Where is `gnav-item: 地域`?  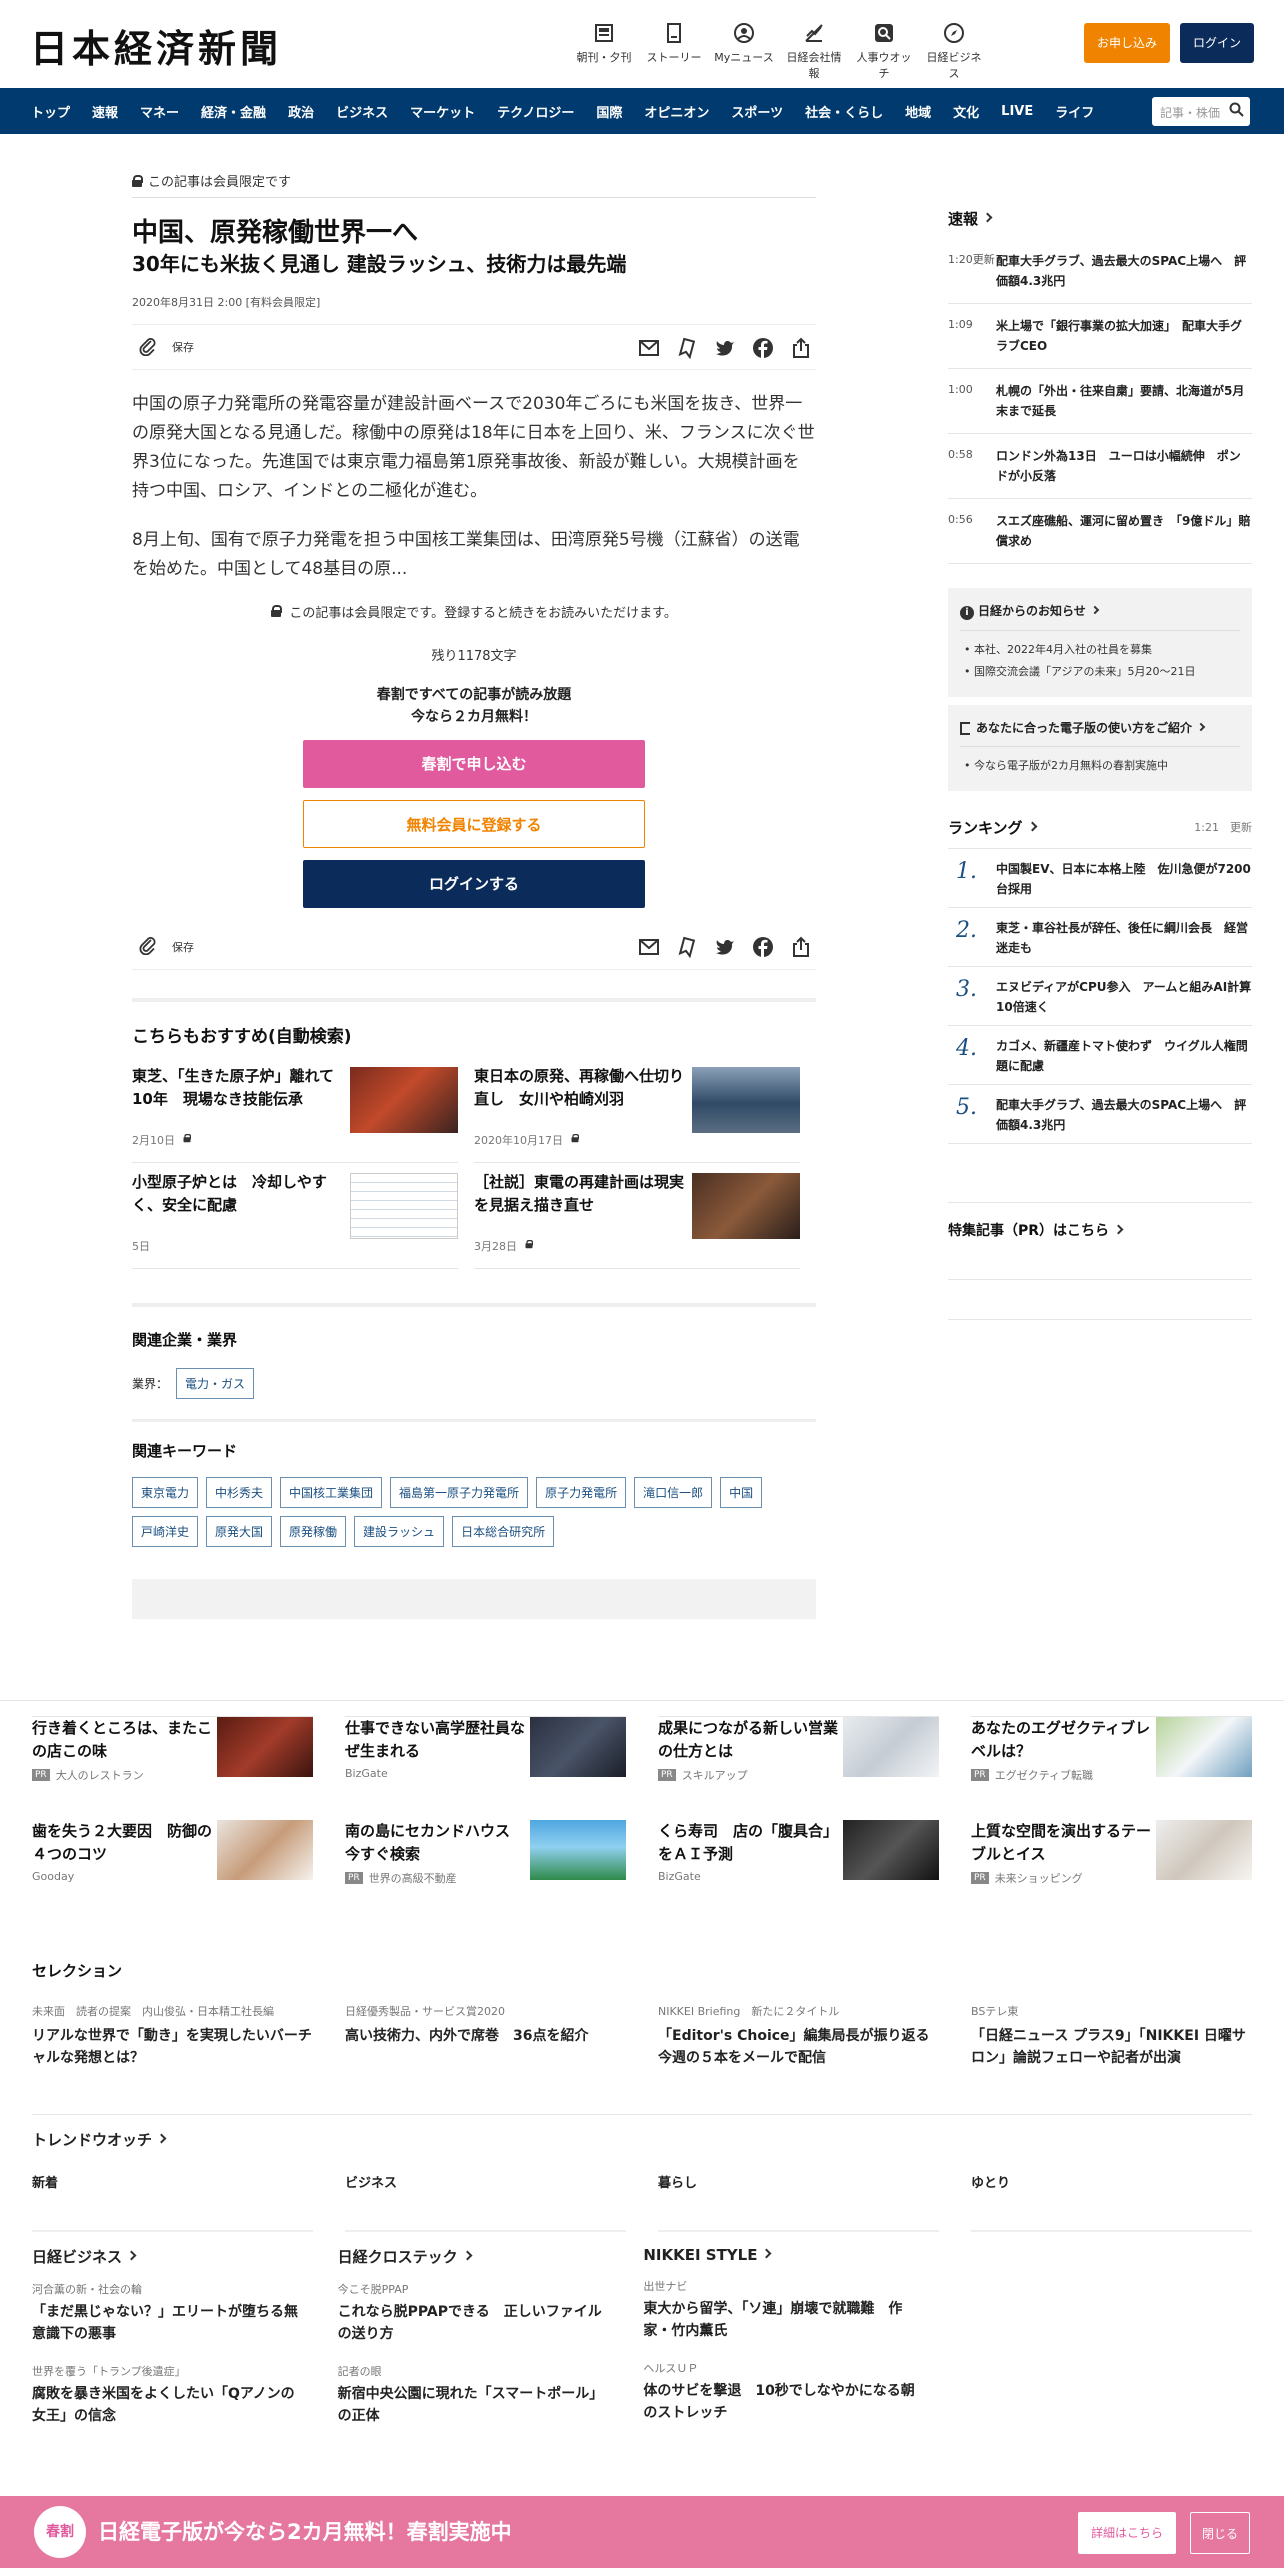
gnav-item: 地域 is located at coordinates (918, 111).